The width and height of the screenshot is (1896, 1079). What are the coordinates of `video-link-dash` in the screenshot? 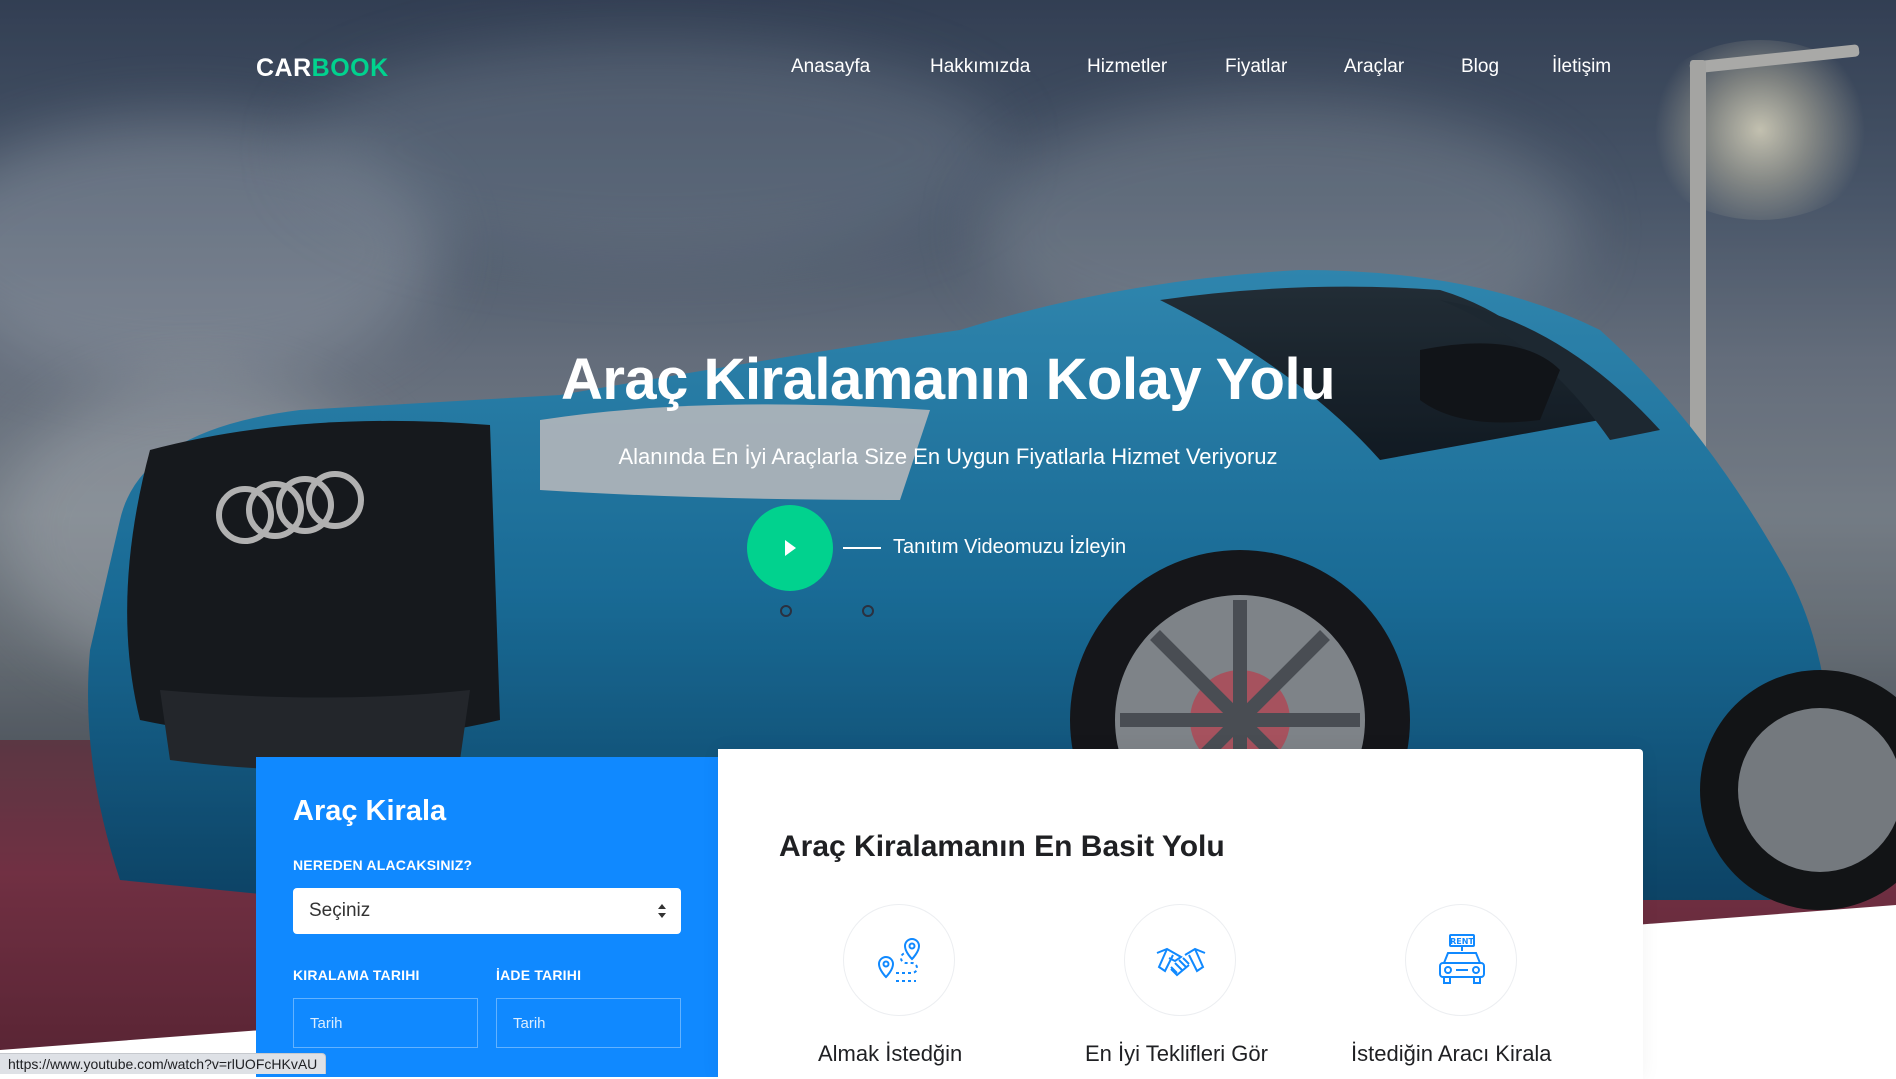 It's located at (862, 548).